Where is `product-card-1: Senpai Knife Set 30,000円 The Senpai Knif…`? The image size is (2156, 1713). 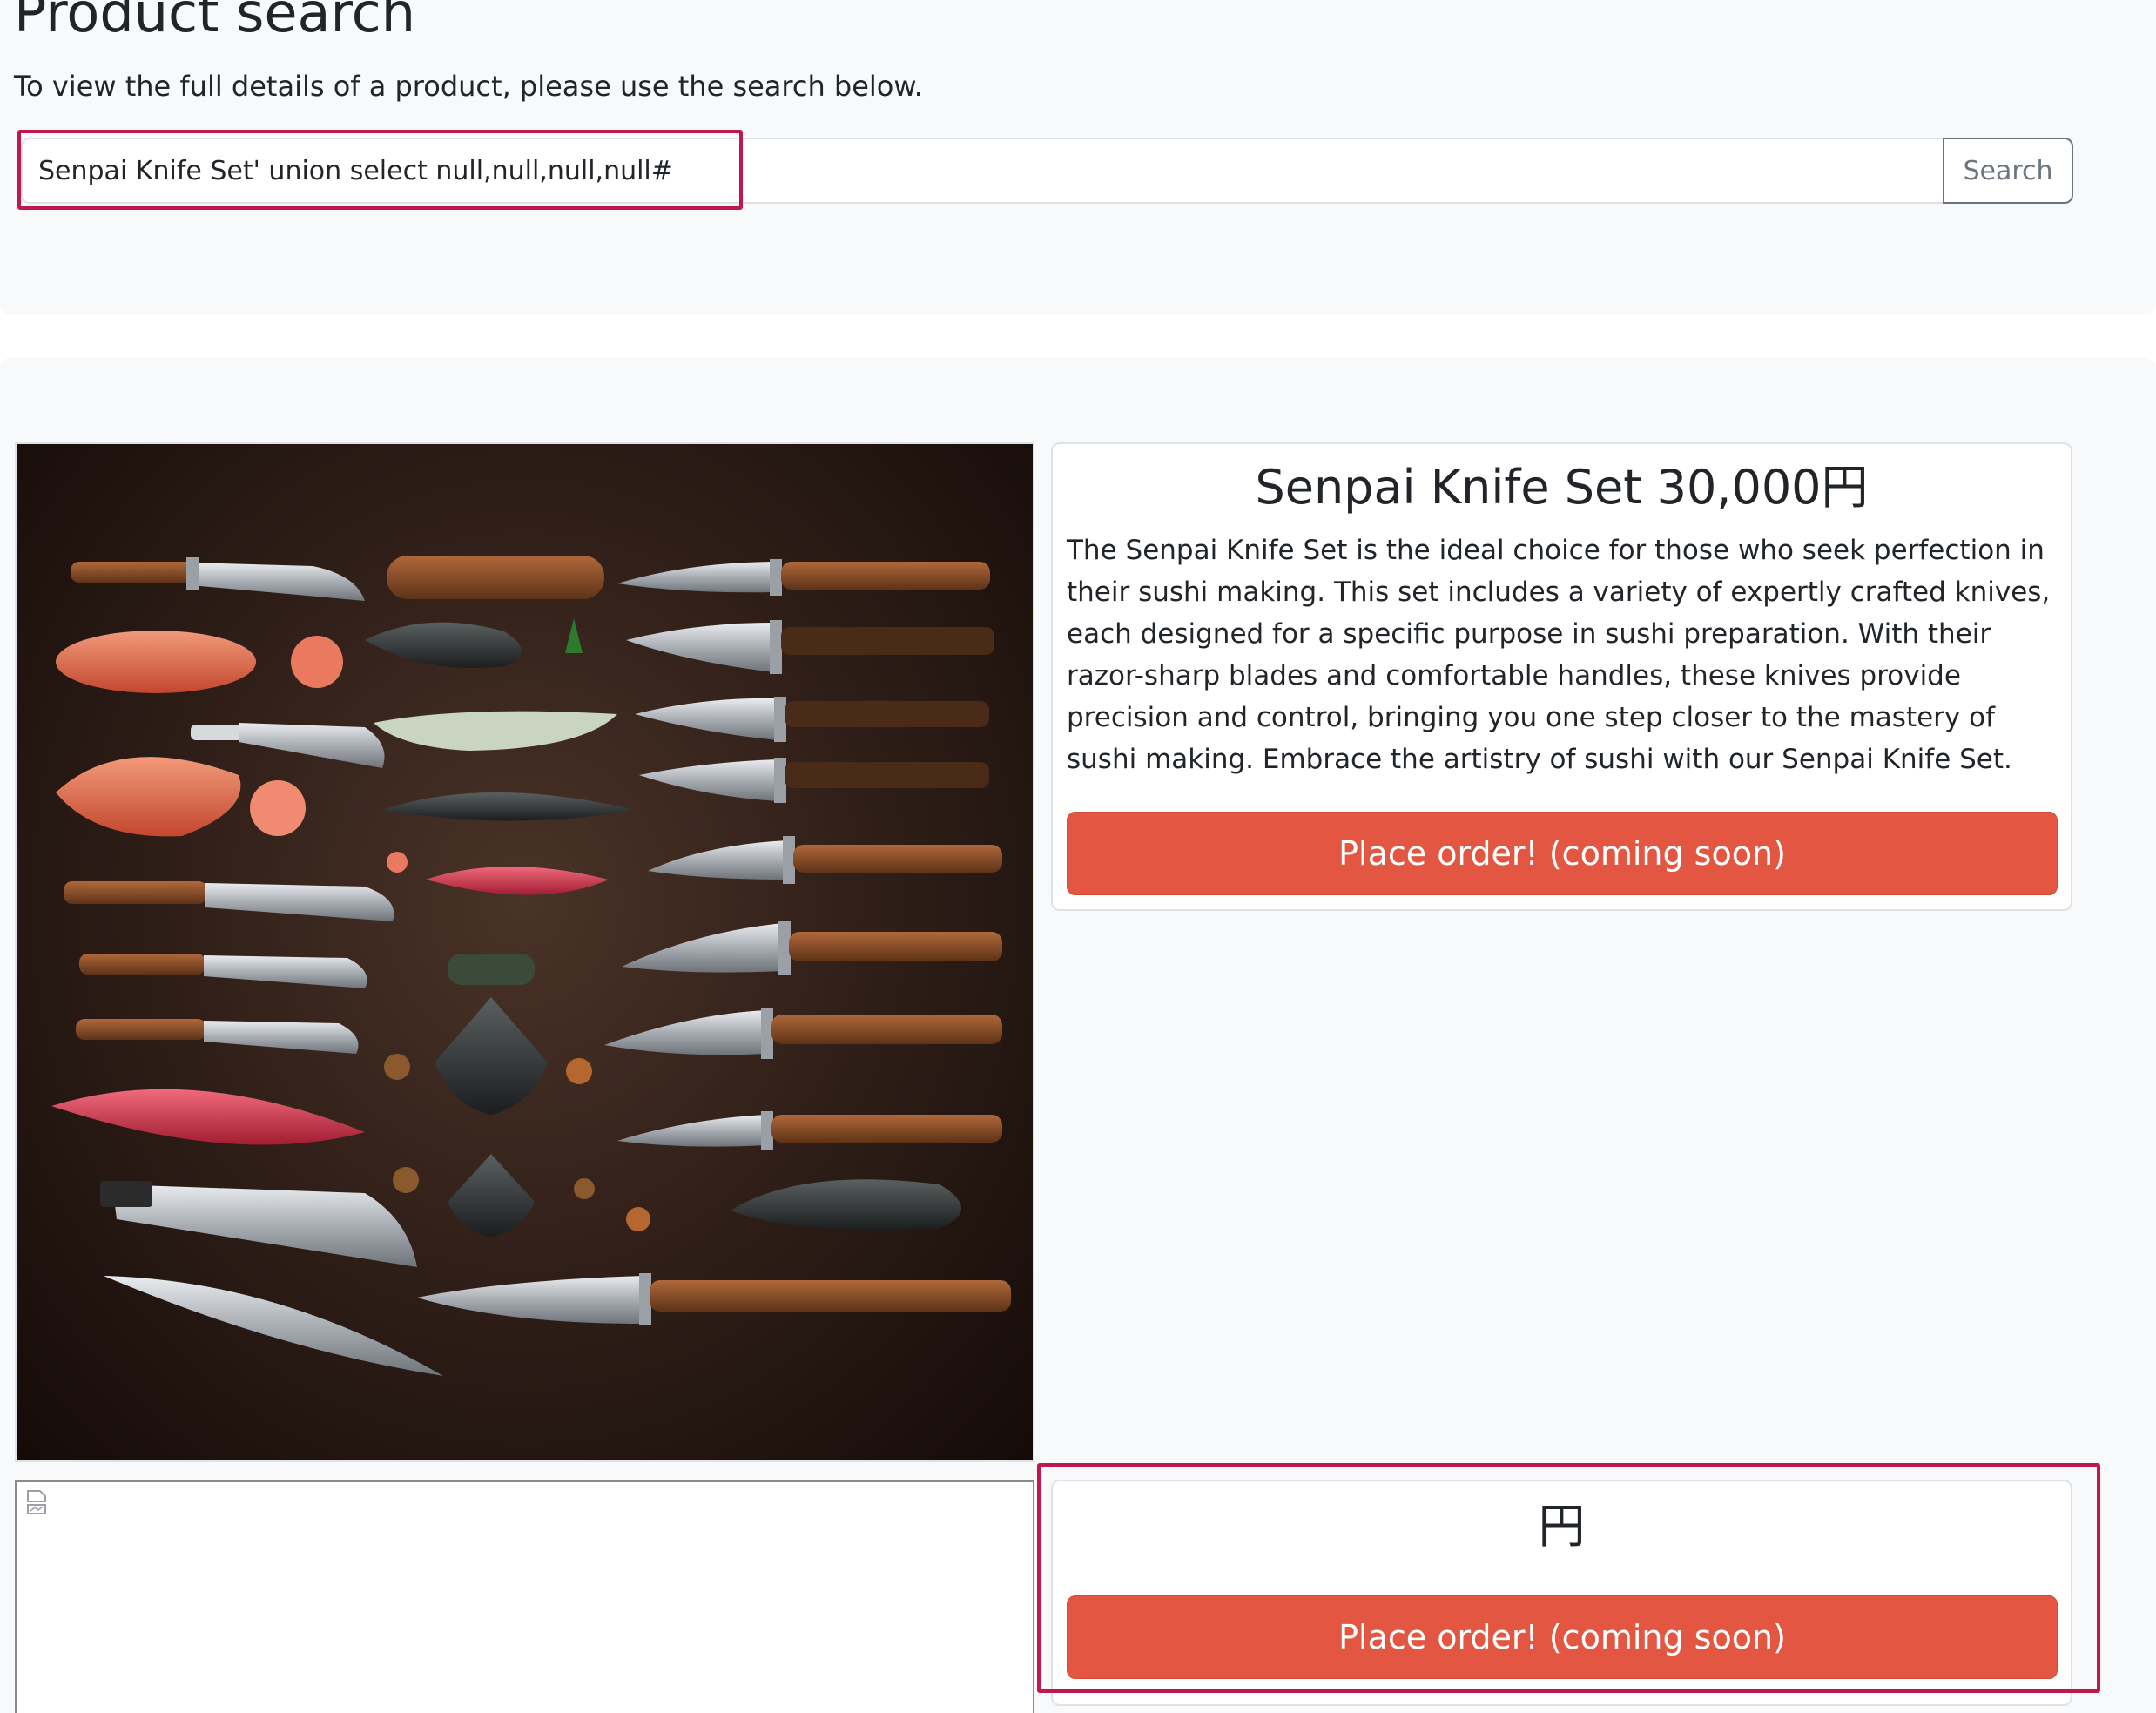
product-card-1: Senpai Knife Set 30,000円 The Senpai Knif… is located at coordinates (1561, 676).